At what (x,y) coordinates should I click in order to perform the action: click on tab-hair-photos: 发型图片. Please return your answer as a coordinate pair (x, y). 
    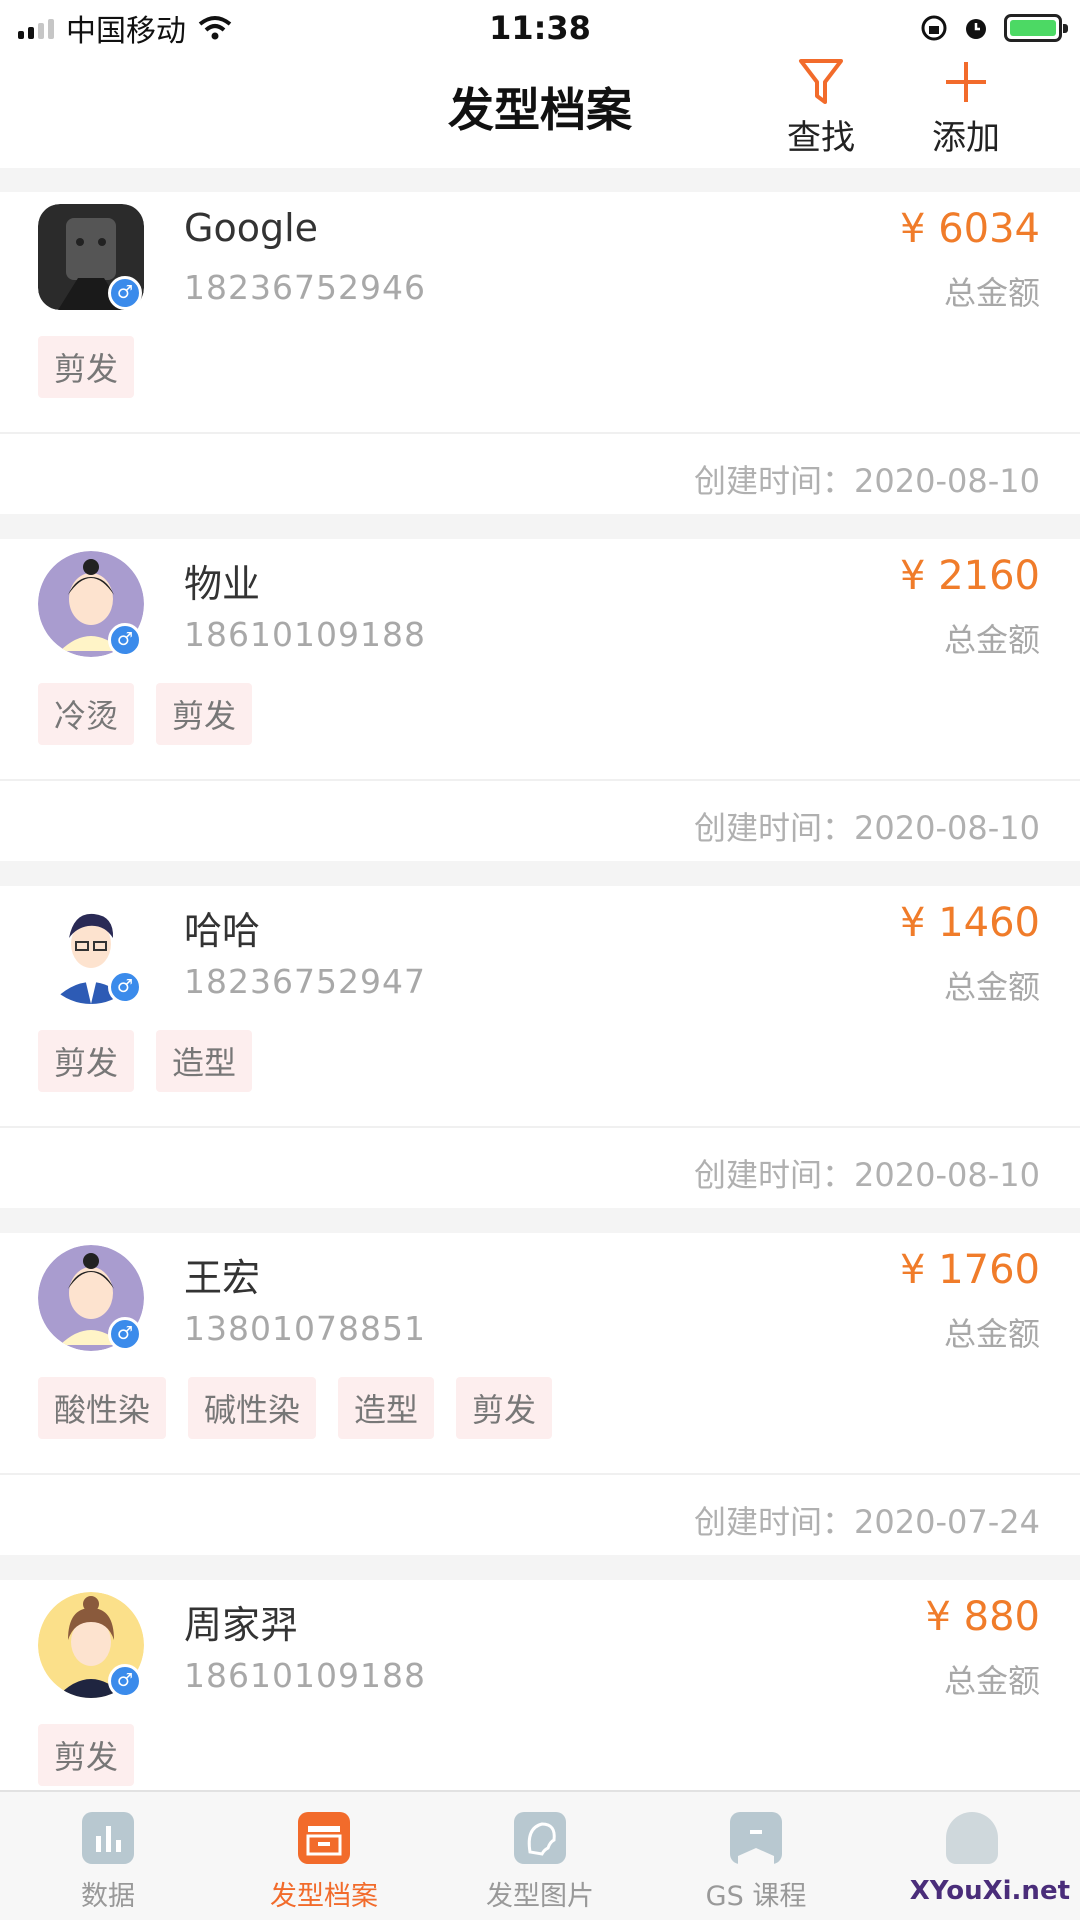
    Looking at the image, I should click on (540, 1856).